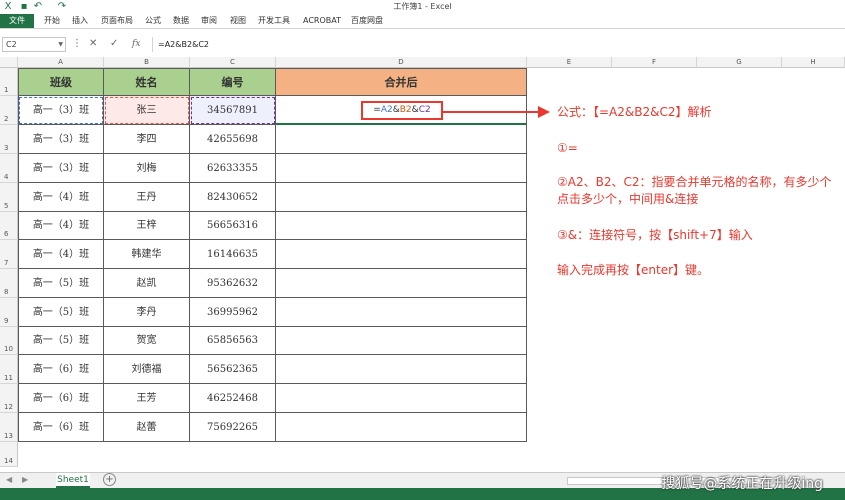 The width and height of the screenshot is (845, 500). I want to click on row-header: 10, so click(9, 341).